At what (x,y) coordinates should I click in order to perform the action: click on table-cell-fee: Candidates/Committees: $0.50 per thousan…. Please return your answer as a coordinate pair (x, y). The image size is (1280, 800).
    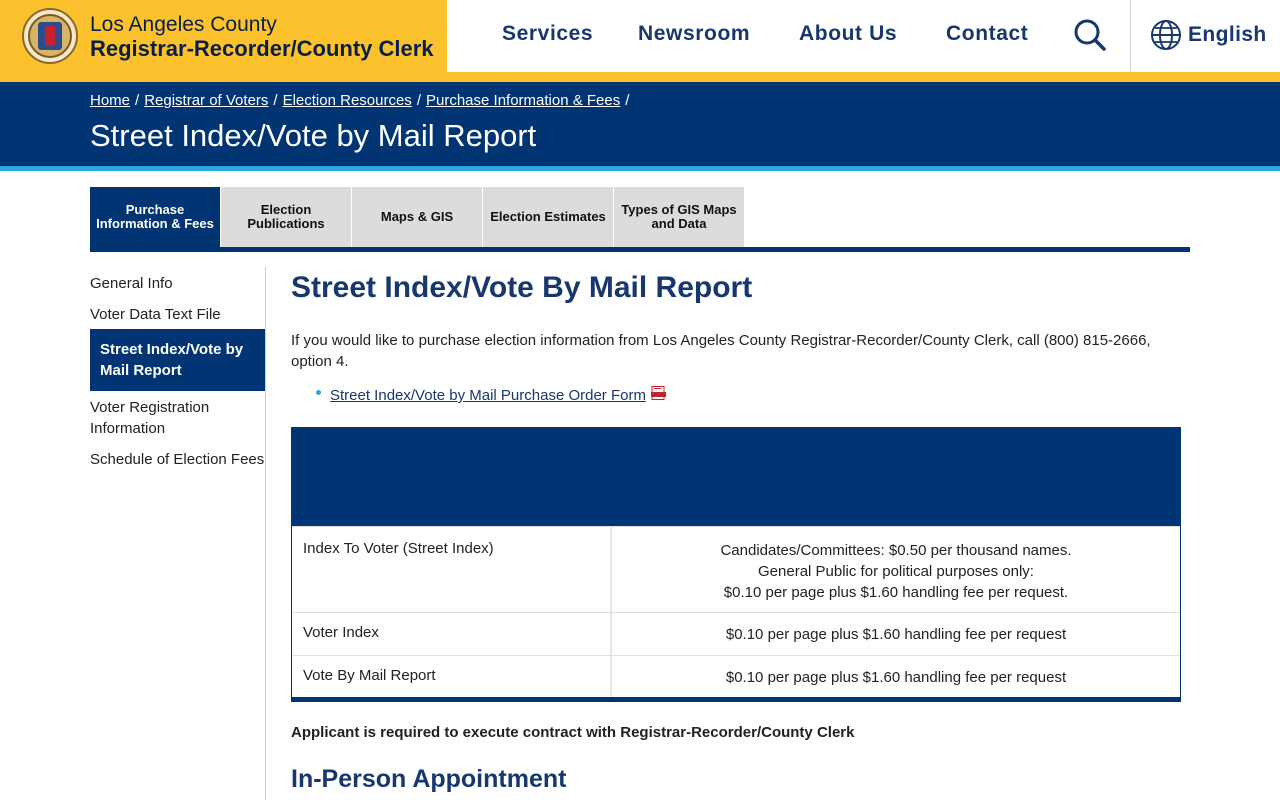
    Looking at the image, I should click on (896, 571).